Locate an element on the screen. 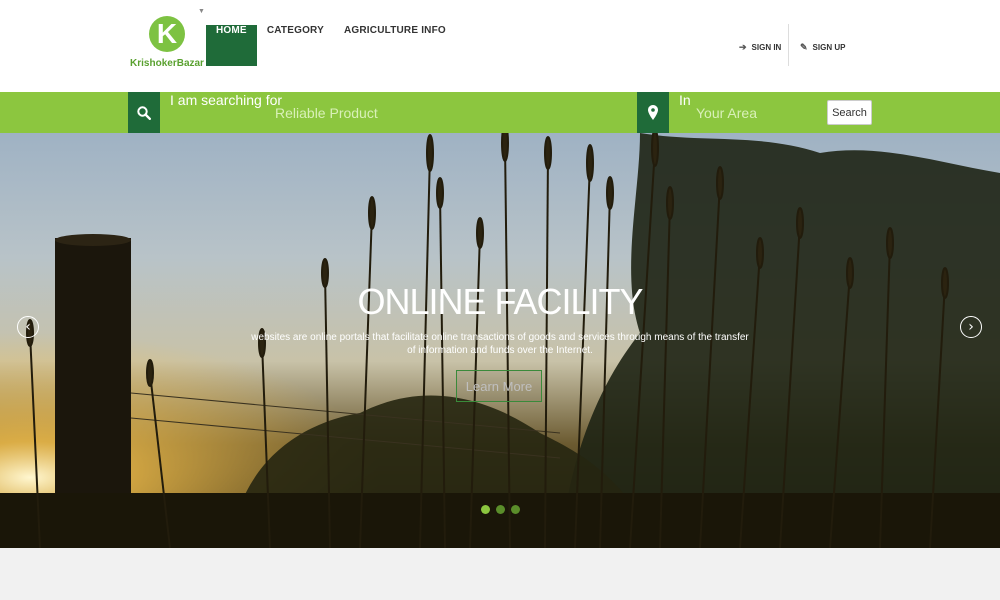 The image size is (1000, 600). sign-up-link: ✎ SIGN UP is located at coordinates (822, 47).